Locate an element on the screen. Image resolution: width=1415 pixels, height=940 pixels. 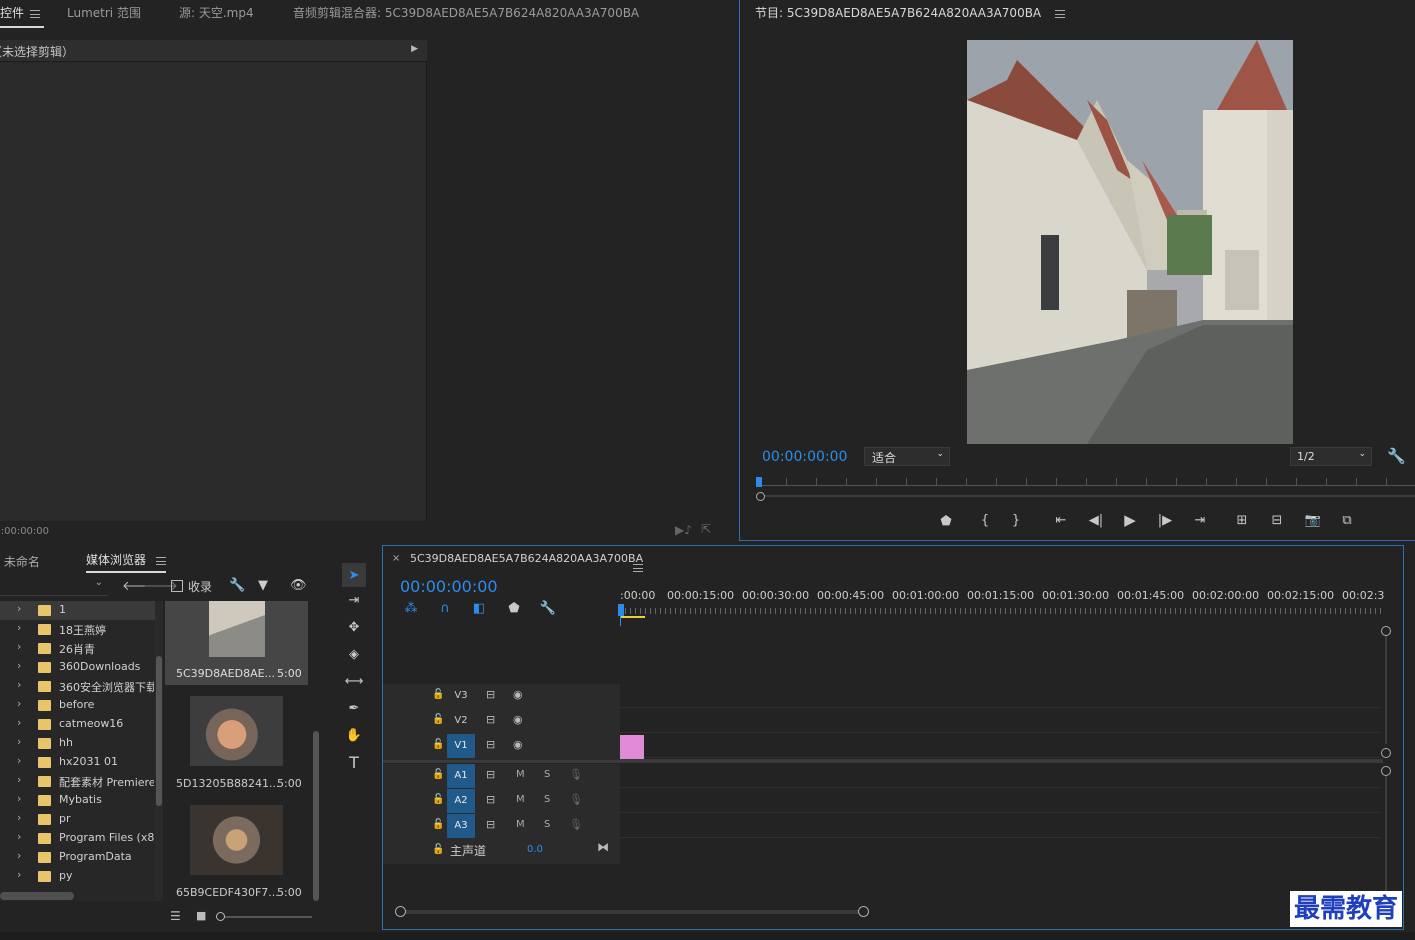
razor-tool-icon: ◈ is located at coordinates (354, 654).